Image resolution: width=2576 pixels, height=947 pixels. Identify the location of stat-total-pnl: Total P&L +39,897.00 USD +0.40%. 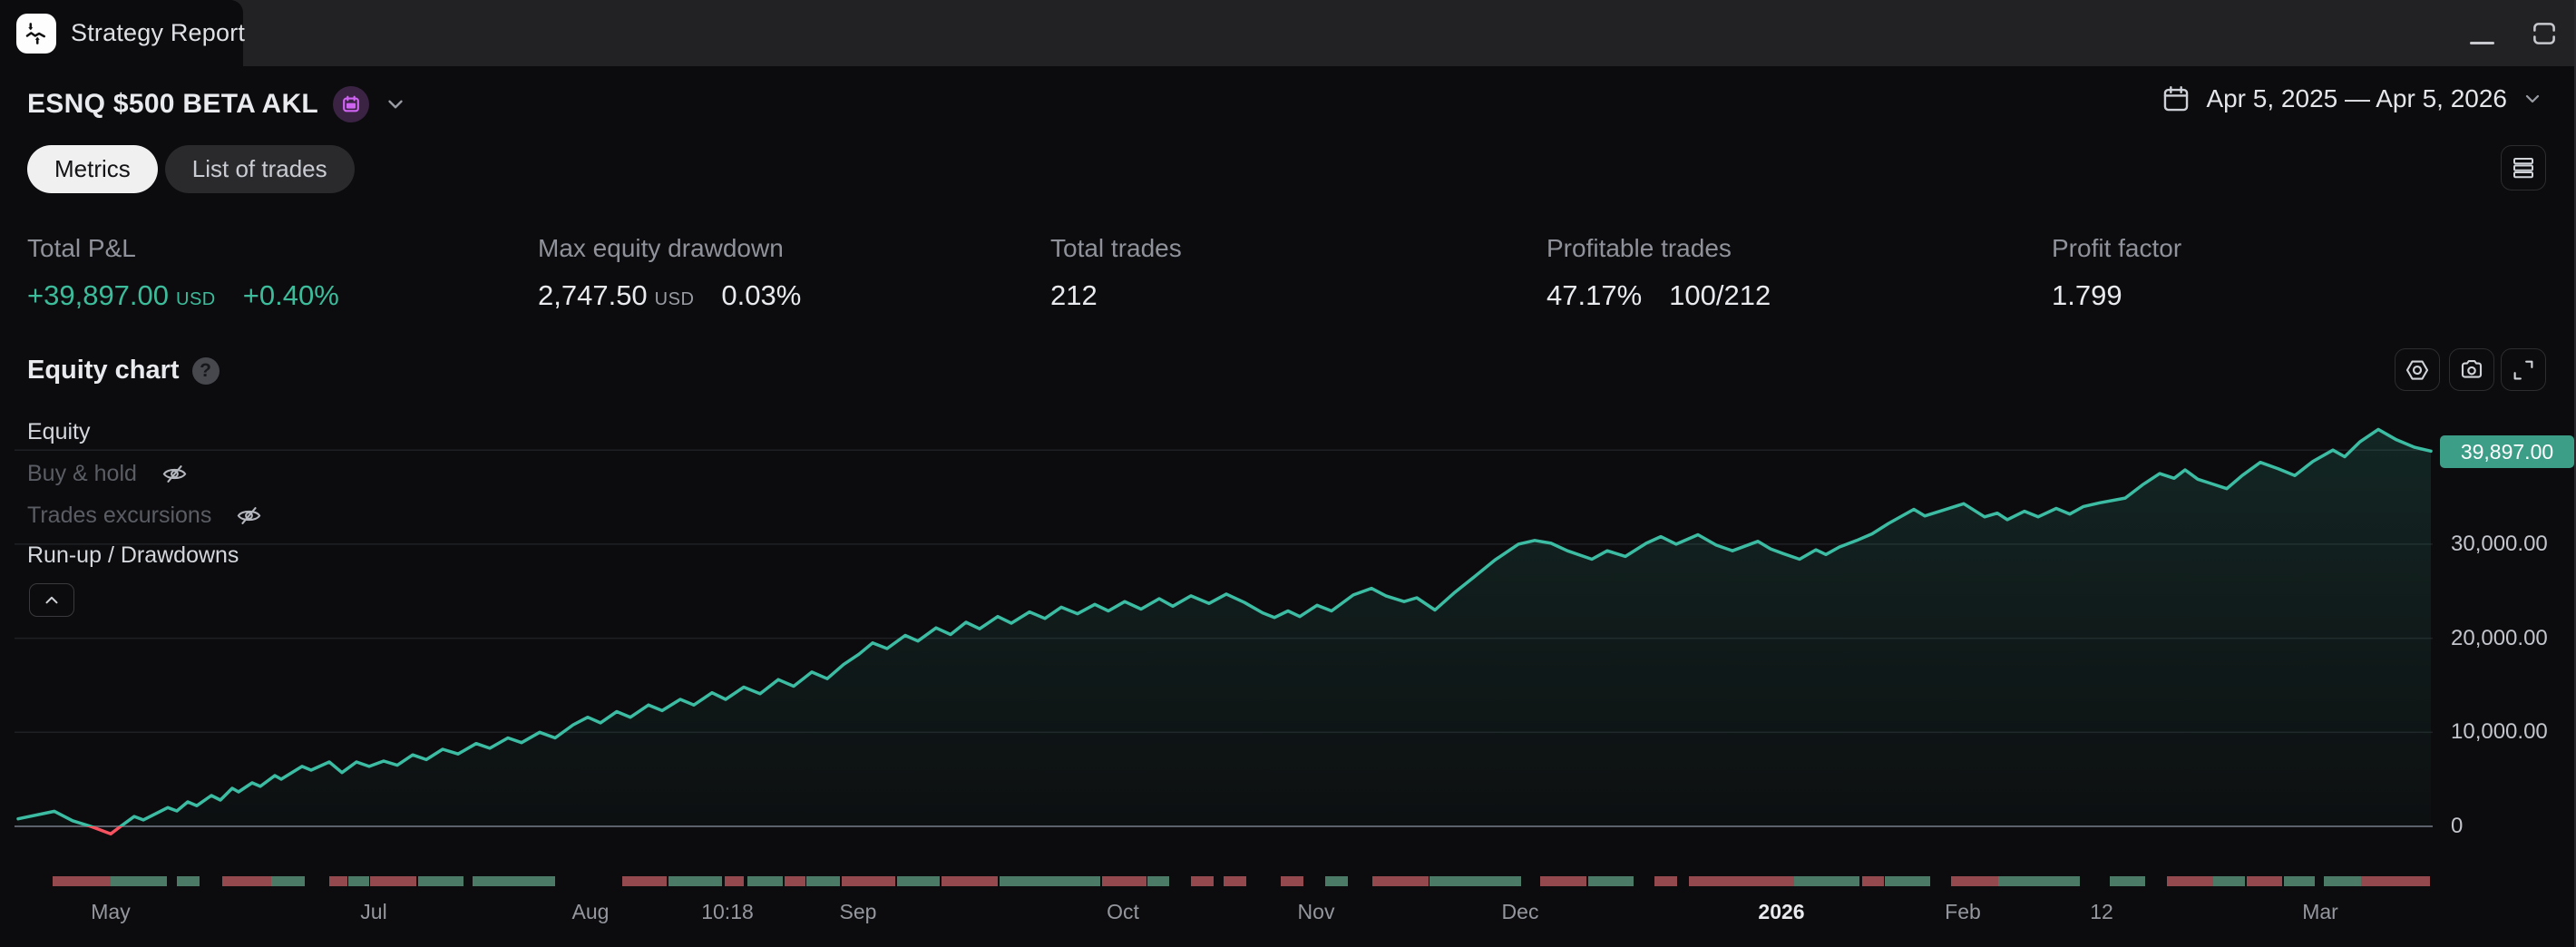
(183, 273).